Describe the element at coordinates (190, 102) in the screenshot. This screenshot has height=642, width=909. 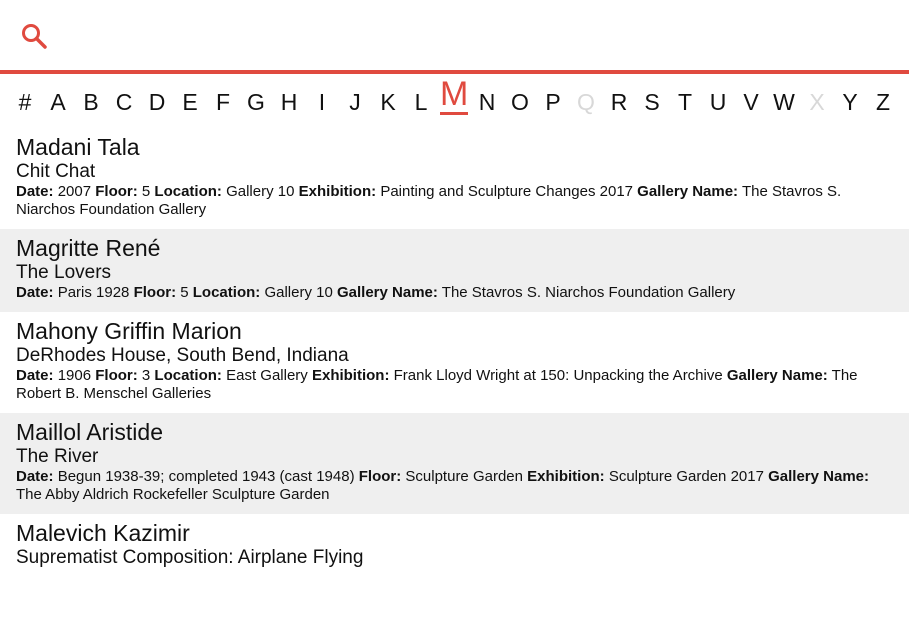
I see `letter-e: E` at that location.